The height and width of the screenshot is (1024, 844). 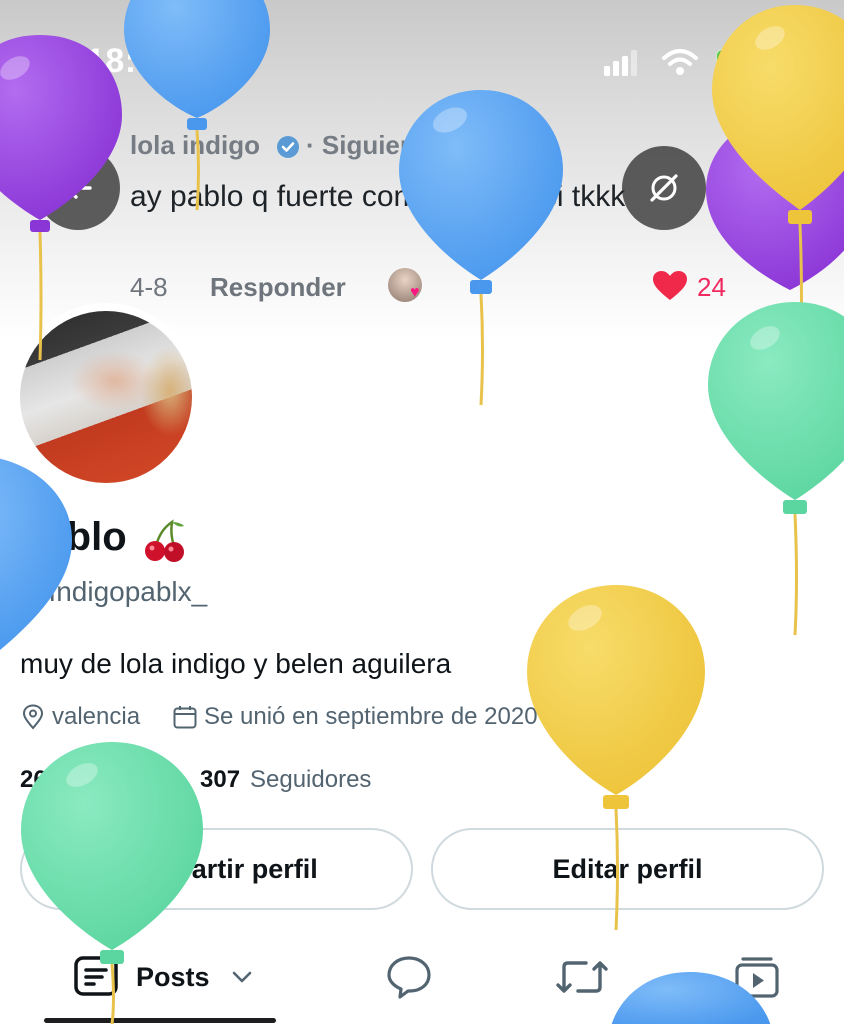 What do you see at coordinates (557, 716) in the screenshot?
I see `chevron-right-icon: ›` at bounding box center [557, 716].